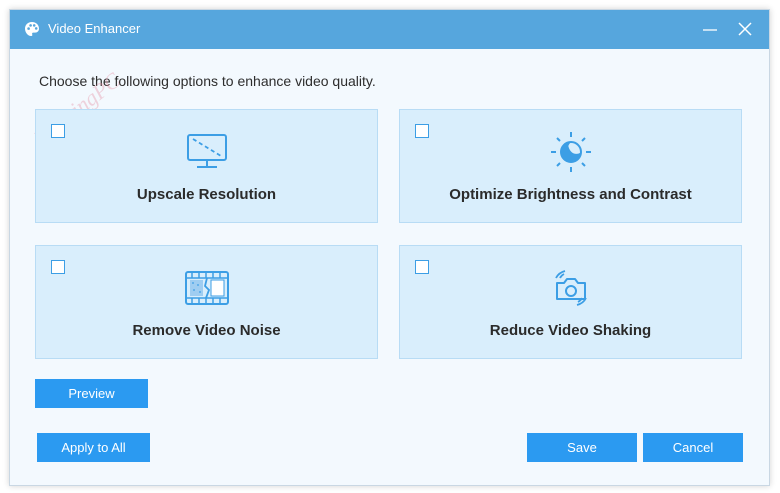  I want to click on option-label: Reduce Video Shaking, so click(570, 330).